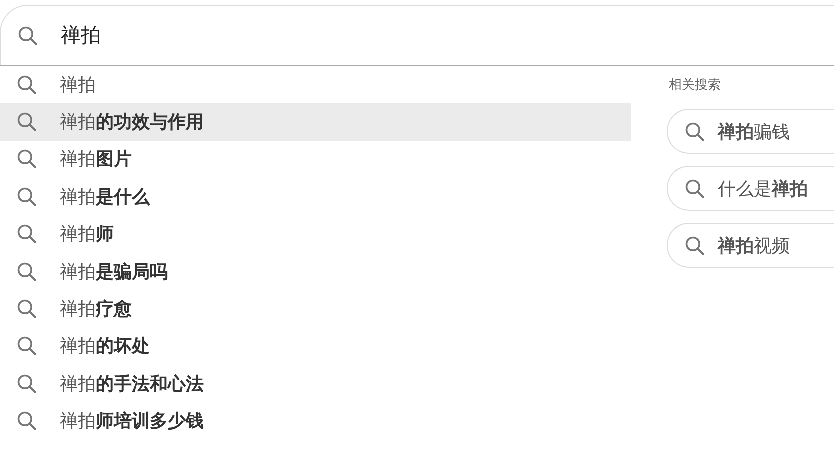 Image resolution: width=834 pixels, height=451 pixels. What do you see at coordinates (315, 347) in the screenshot?
I see `suggestion-item: 禅拍的坏处` at bounding box center [315, 347].